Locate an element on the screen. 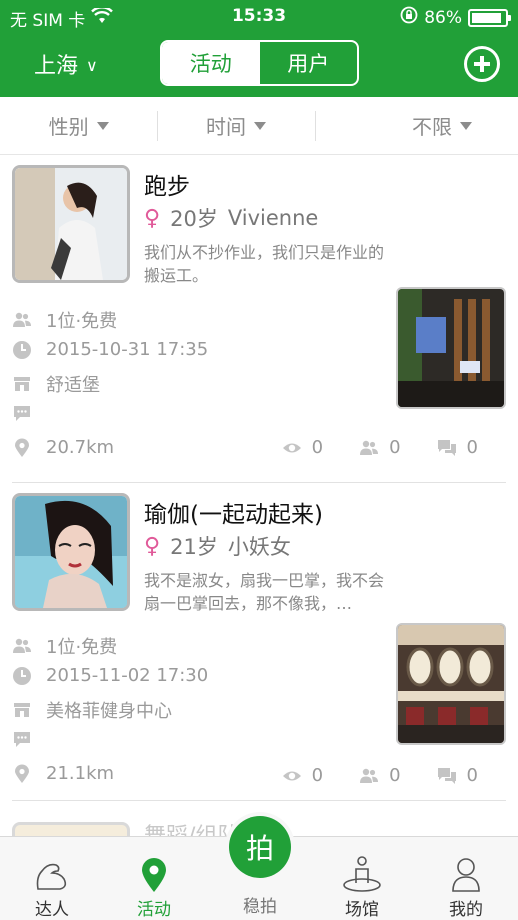 Image resolution: width=518 pixels, height=920 pixels. segment-control: 活动 用户 is located at coordinates (259, 63).